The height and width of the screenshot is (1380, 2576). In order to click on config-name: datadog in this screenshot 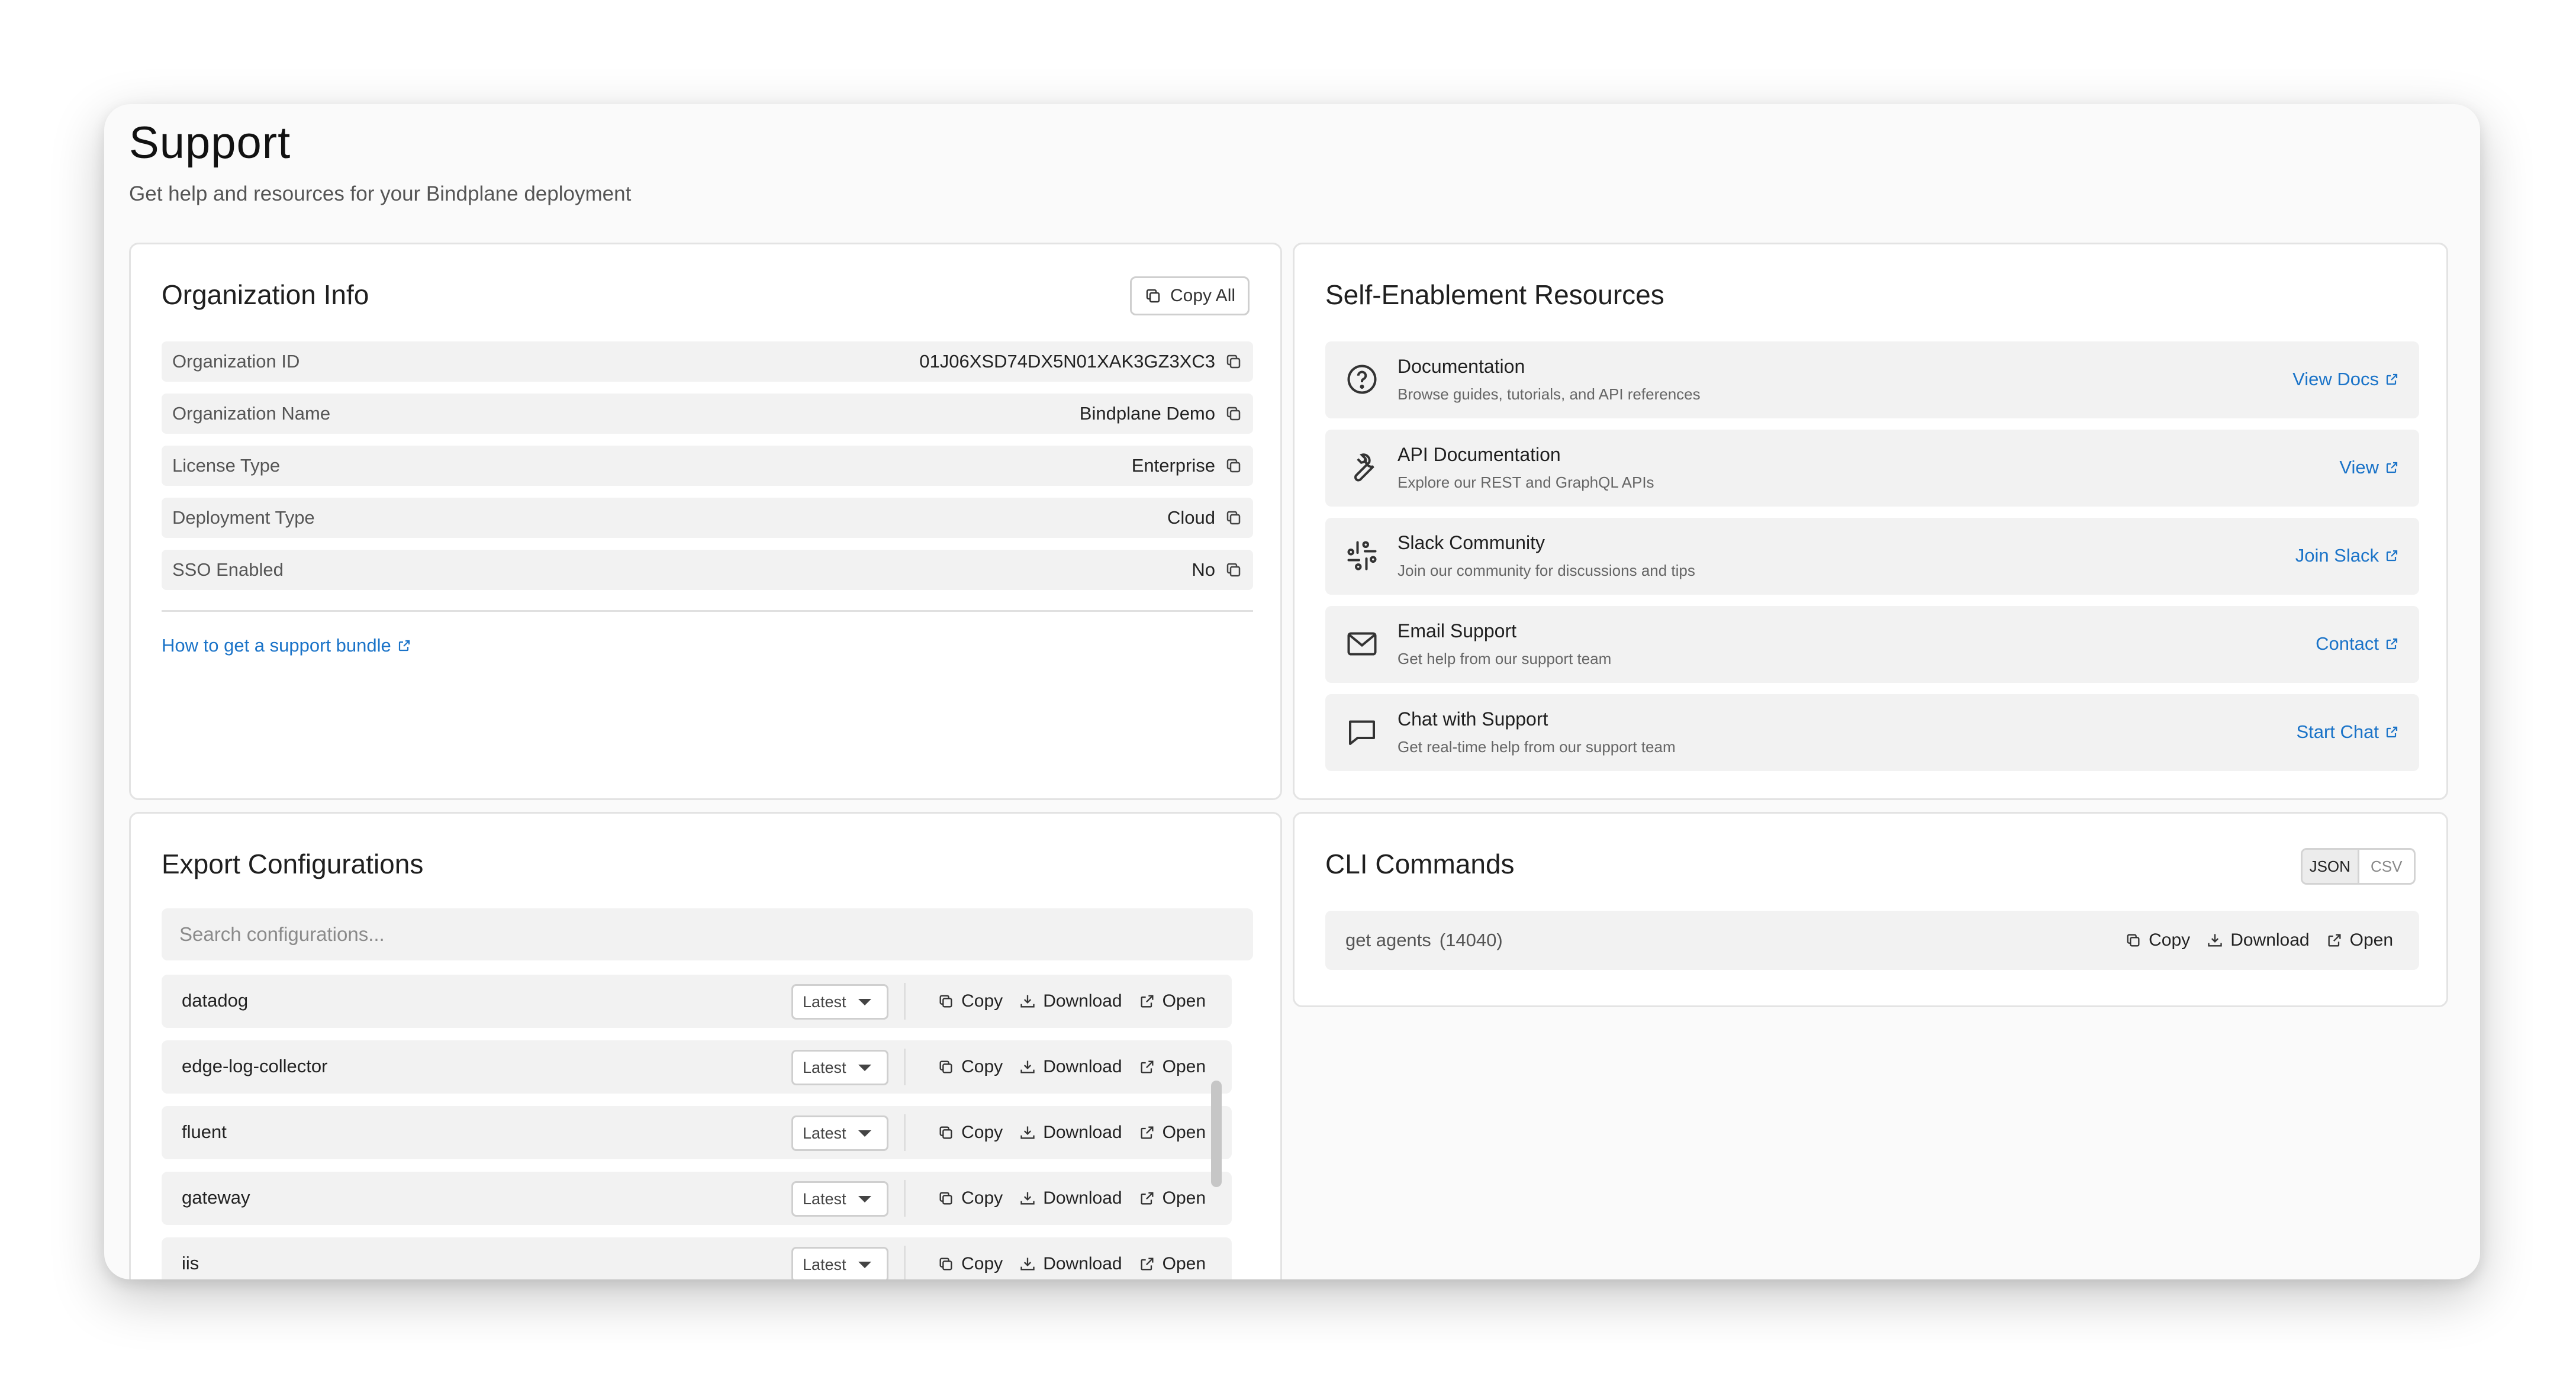, I will do `click(216, 1000)`.